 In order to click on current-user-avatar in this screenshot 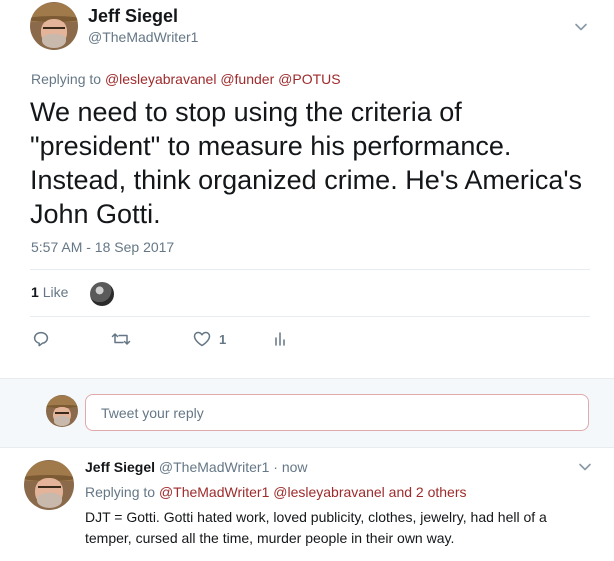, I will do `click(62, 411)`.